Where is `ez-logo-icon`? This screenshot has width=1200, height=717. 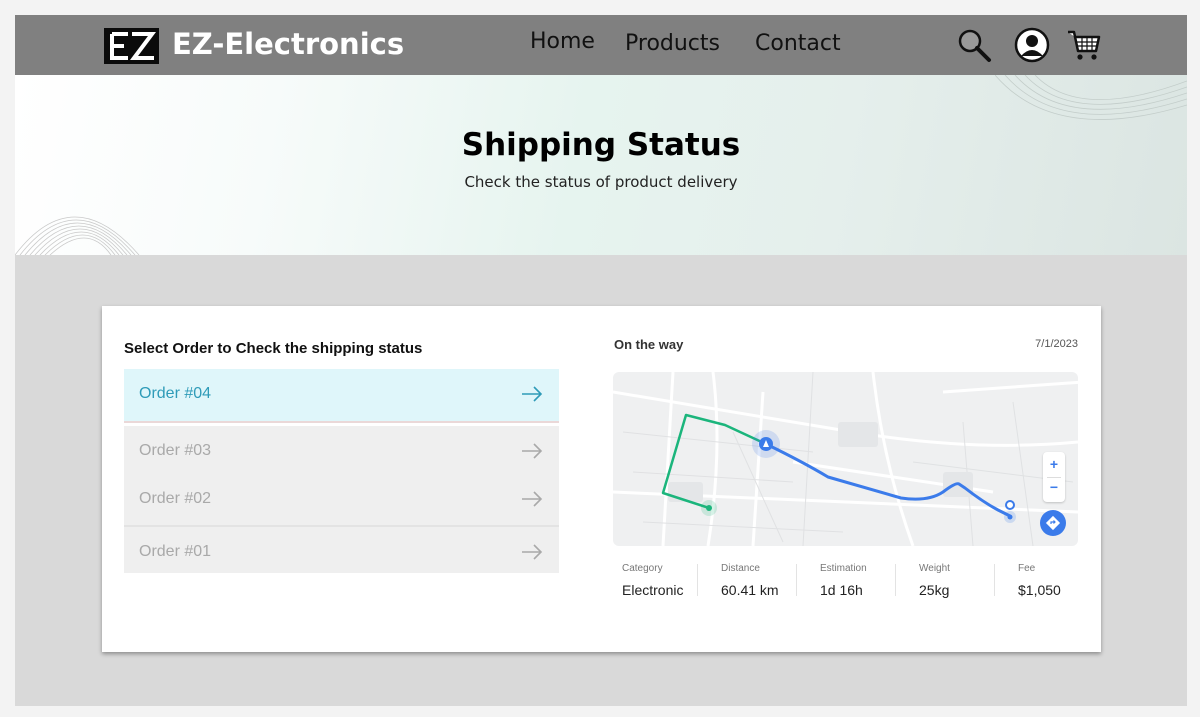
ez-logo-icon is located at coordinates (133, 46).